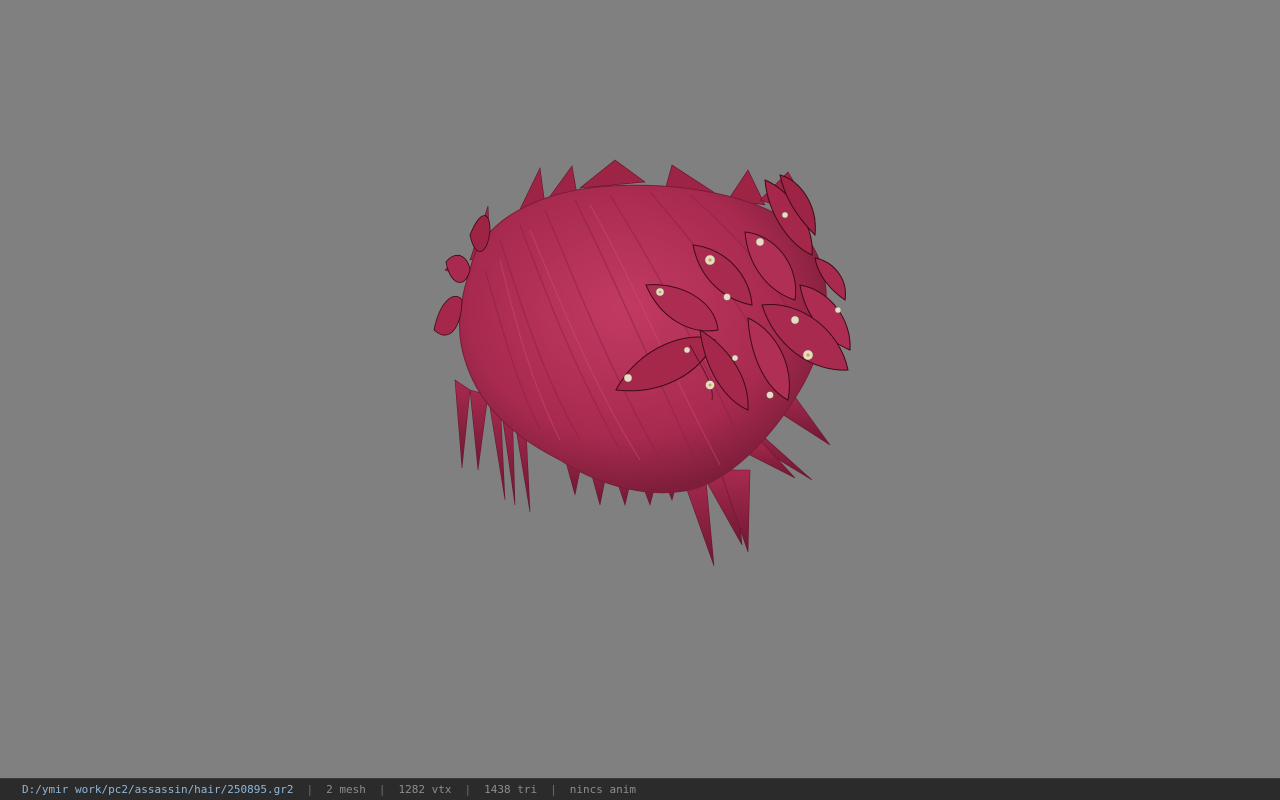  I want to click on anim-status: nincs anim, so click(602, 789).